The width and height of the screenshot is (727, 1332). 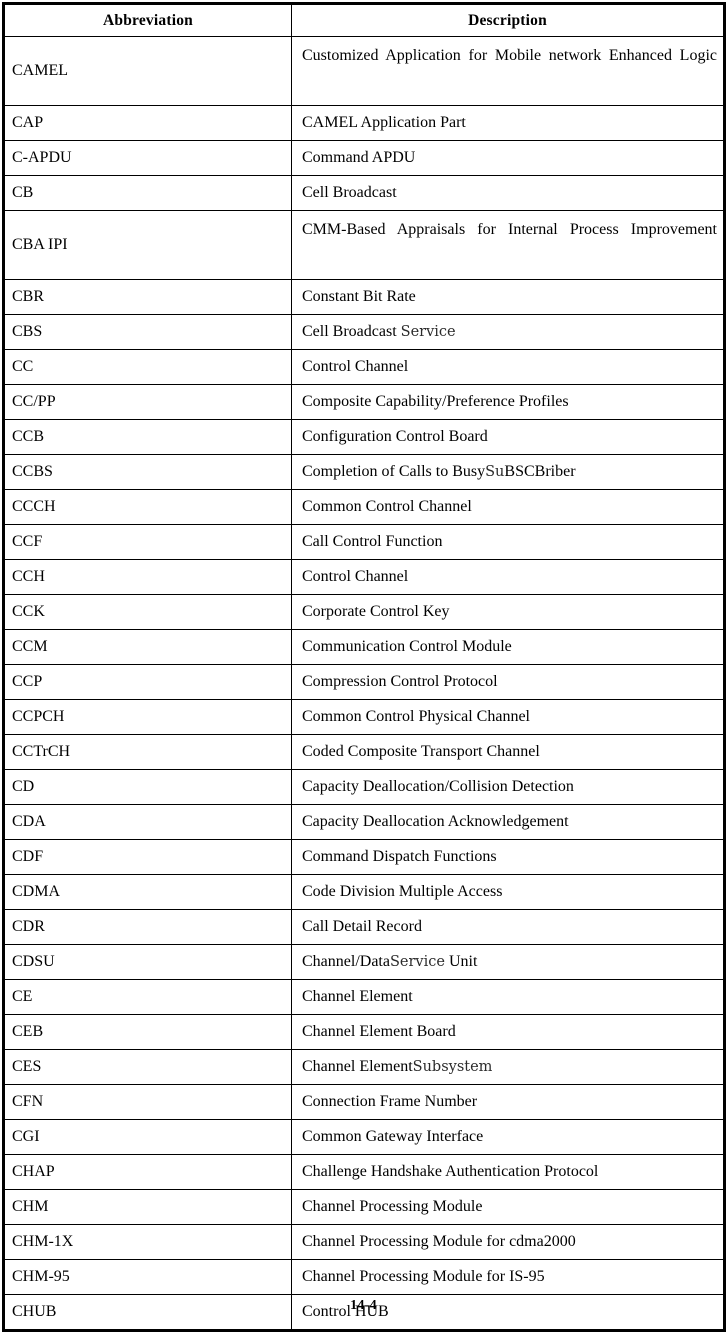 What do you see at coordinates (508, 437) in the screenshot?
I see `description-cell: Configuration Control Board` at bounding box center [508, 437].